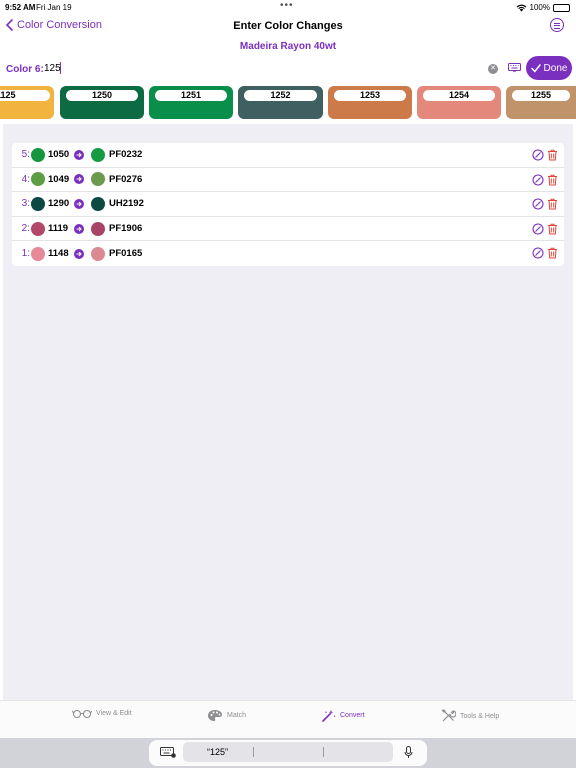 The image size is (576, 768). What do you see at coordinates (25, 229) in the screenshot?
I see `row-number: 2:` at bounding box center [25, 229].